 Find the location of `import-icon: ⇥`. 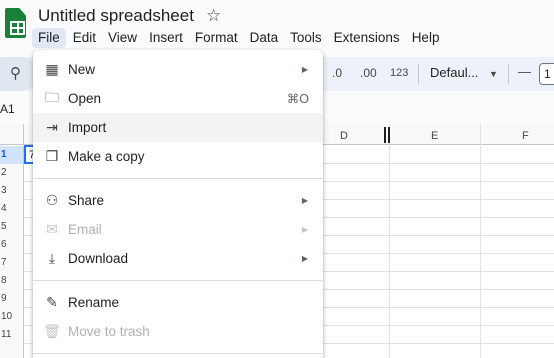

import-icon: ⇥ is located at coordinates (52, 127).